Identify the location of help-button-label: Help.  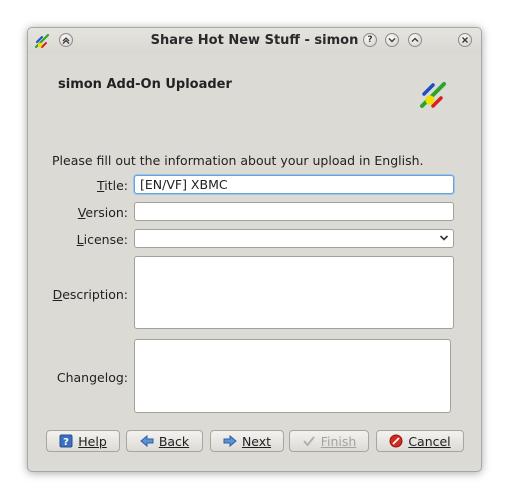
(92, 441).